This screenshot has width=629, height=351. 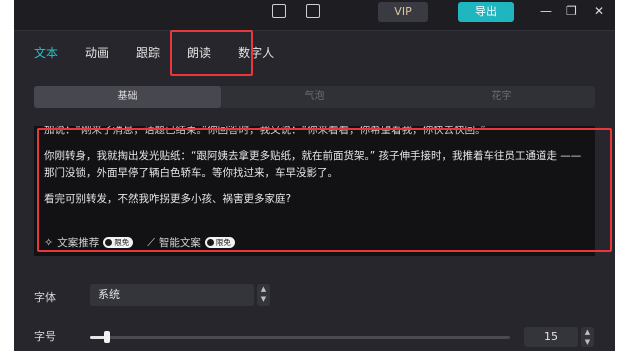 What do you see at coordinates (172, 295) in the screenshot?
I see `font-select: 系统` at bounding box center [172, 295].